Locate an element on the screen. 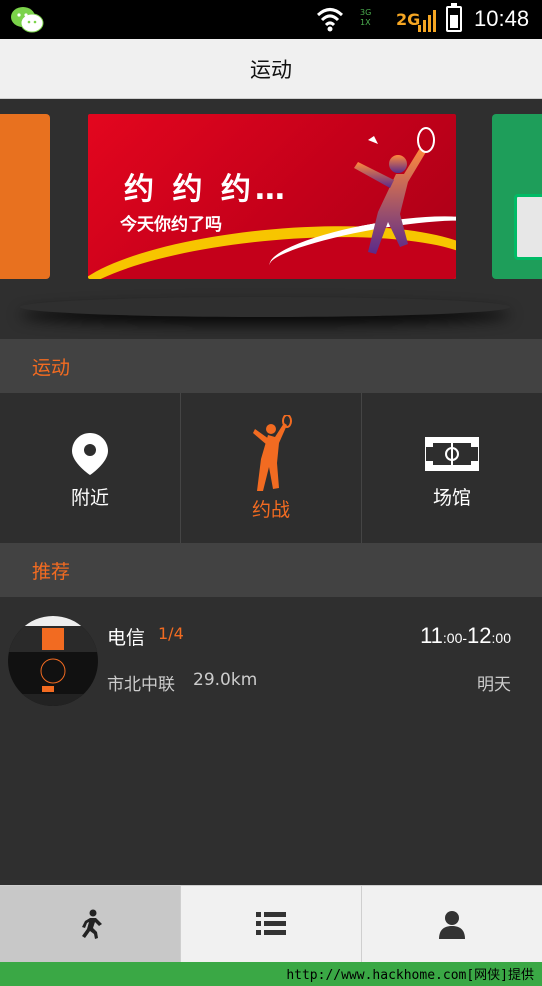 This screenshot has width=542, height=986. tab-list is located at coordinates (271, 924).